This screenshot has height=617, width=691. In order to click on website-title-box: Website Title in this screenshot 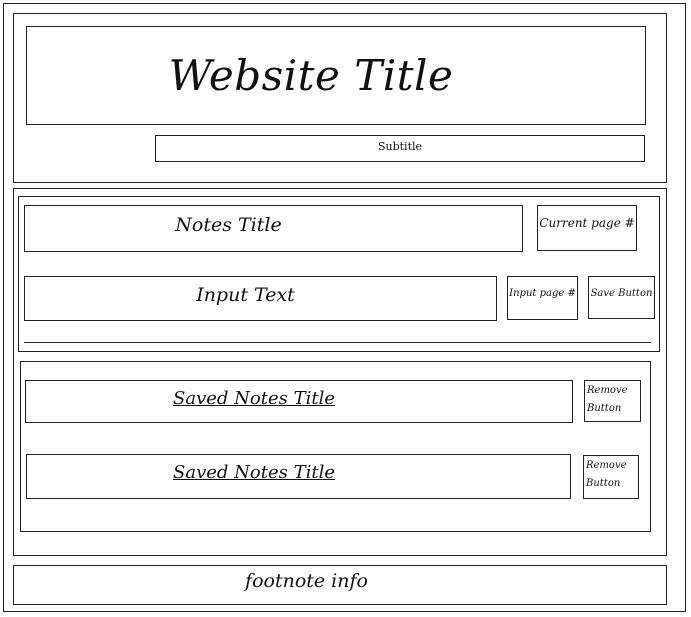, I will do `click(336, 75)`.